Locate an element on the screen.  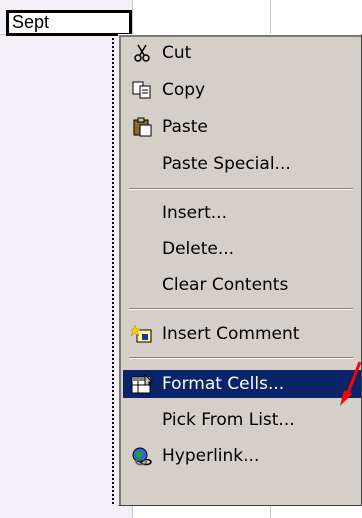
comment-icon is located at coordinates (141, 333).